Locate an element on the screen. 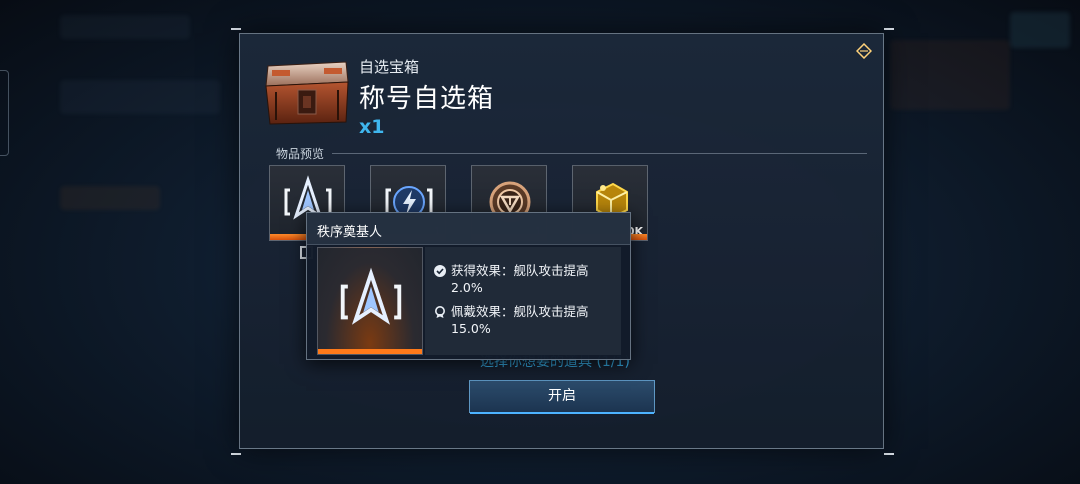  obtain-effect-value: 2.0% is located at coordinates (467, 287).